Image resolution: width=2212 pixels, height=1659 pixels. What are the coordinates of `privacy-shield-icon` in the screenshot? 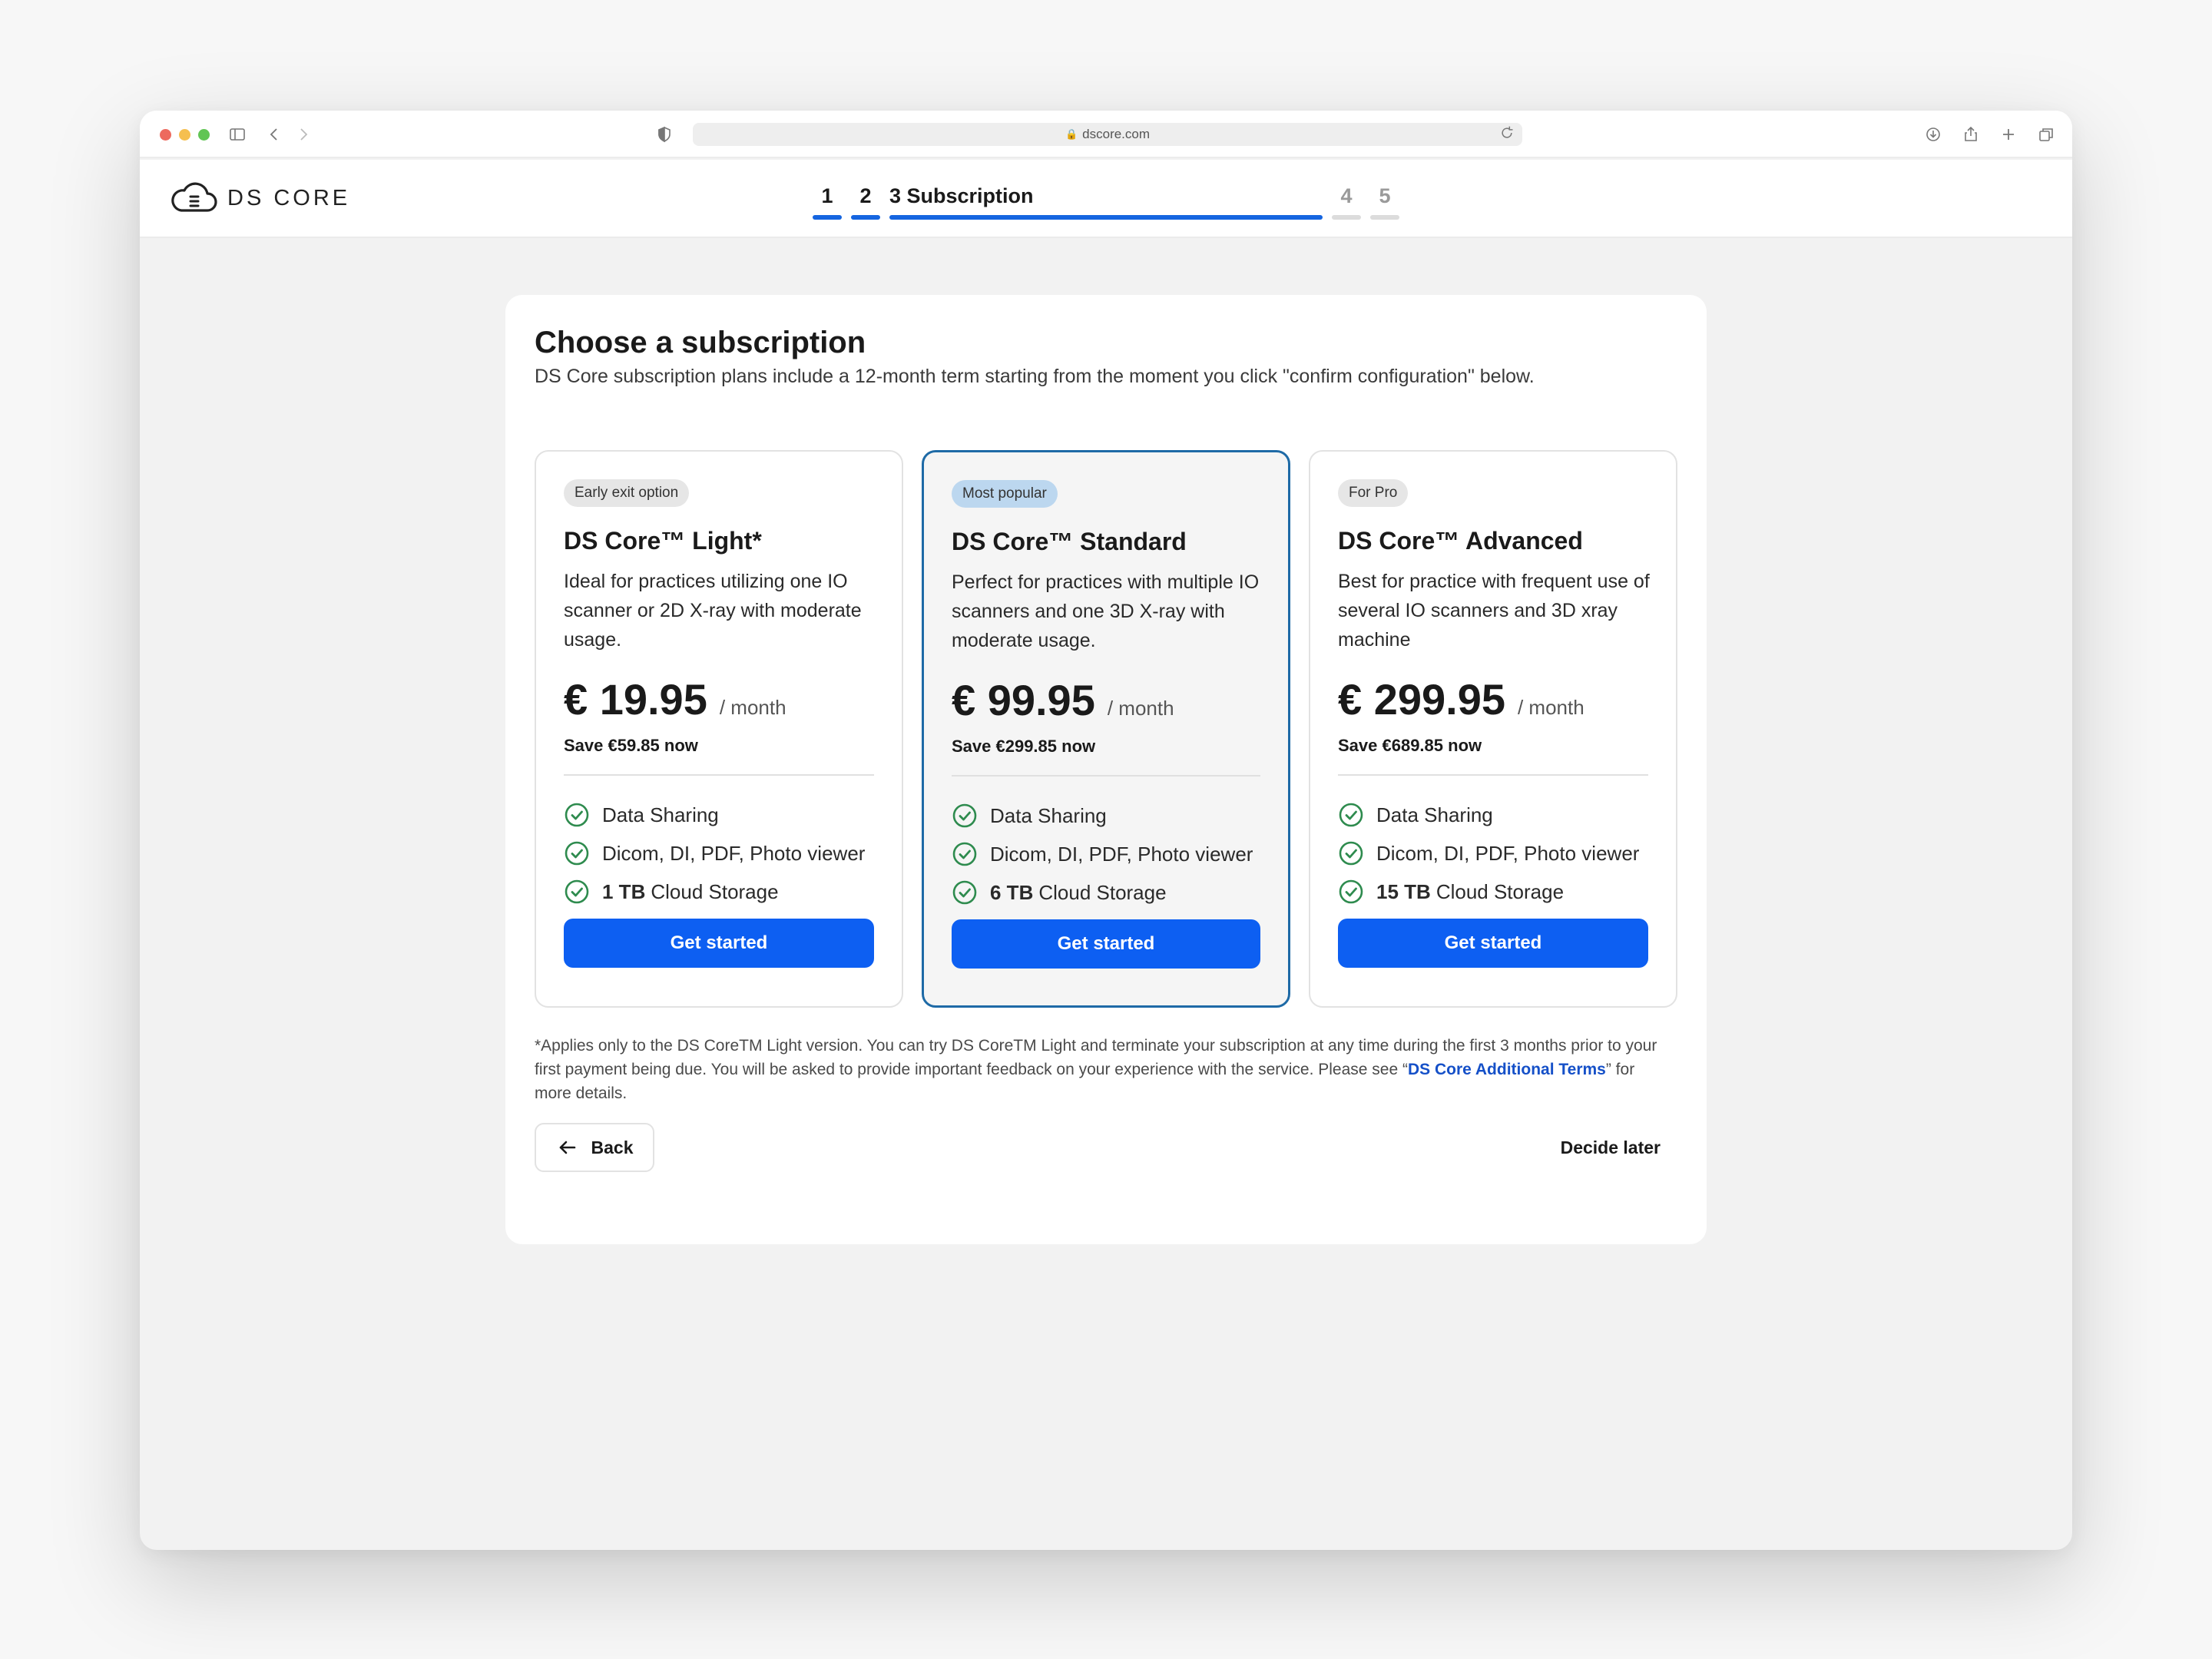 It's located at (665, 135).